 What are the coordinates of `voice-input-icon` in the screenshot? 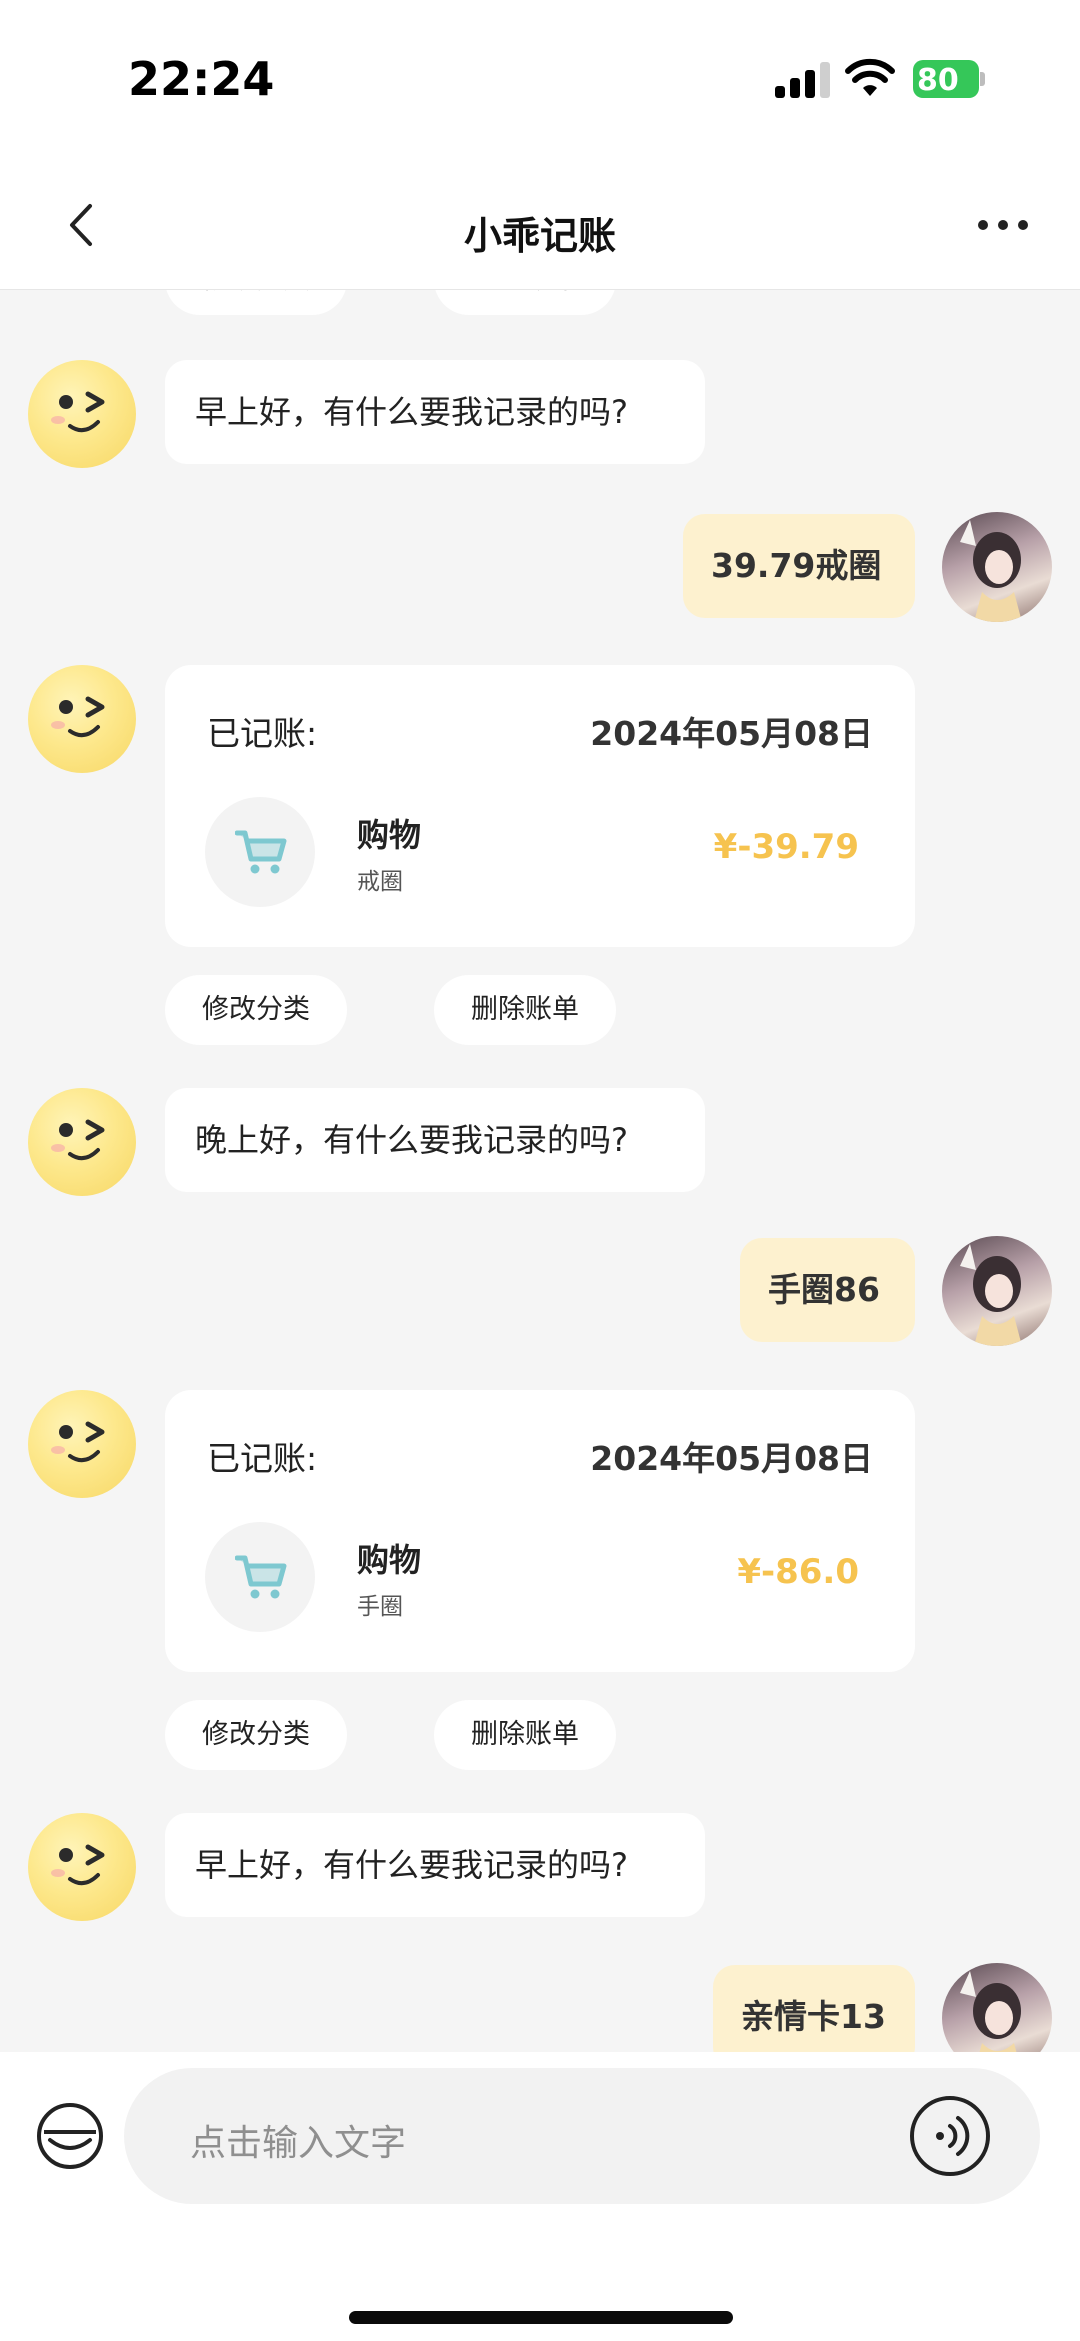 It's located at (950, 2136).